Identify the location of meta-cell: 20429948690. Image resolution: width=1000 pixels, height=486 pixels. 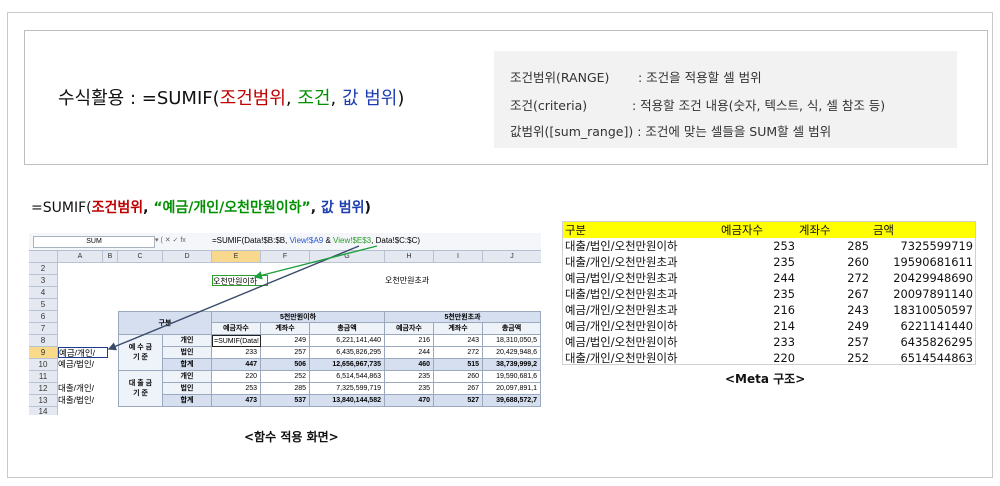
(933, 278).